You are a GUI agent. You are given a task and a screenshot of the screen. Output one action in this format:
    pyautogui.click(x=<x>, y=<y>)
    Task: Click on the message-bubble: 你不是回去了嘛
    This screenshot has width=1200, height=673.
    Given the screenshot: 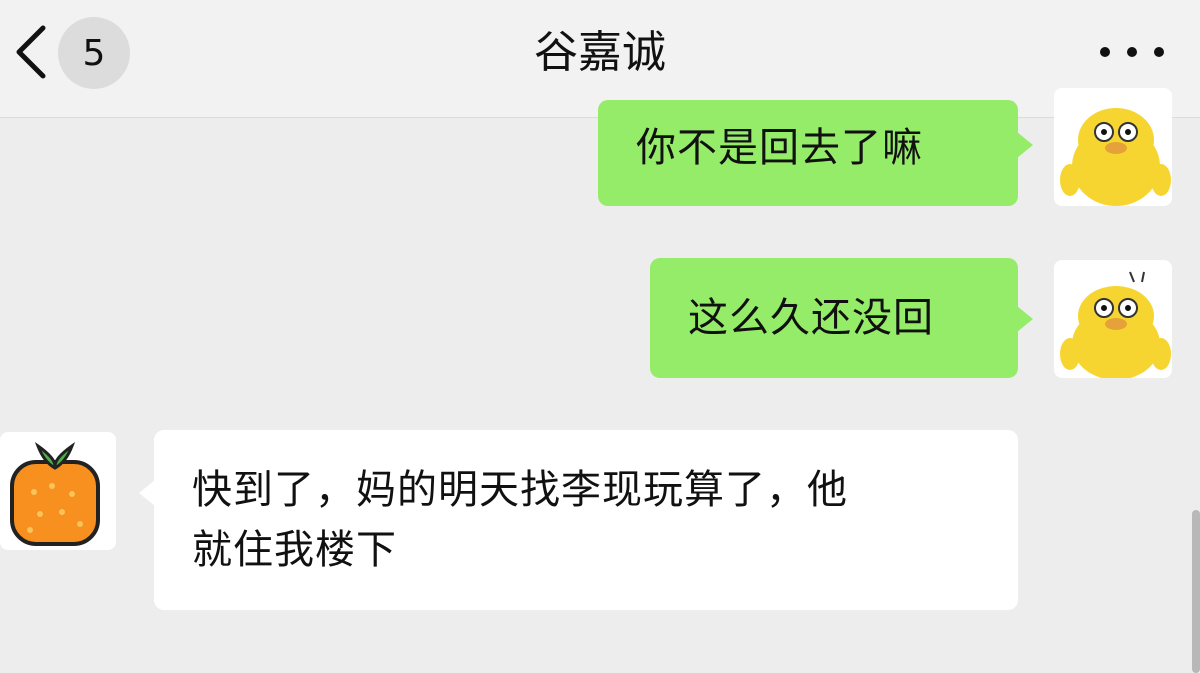 What is the action you would take?
    pyautogui.click(x=808, y=153)
    